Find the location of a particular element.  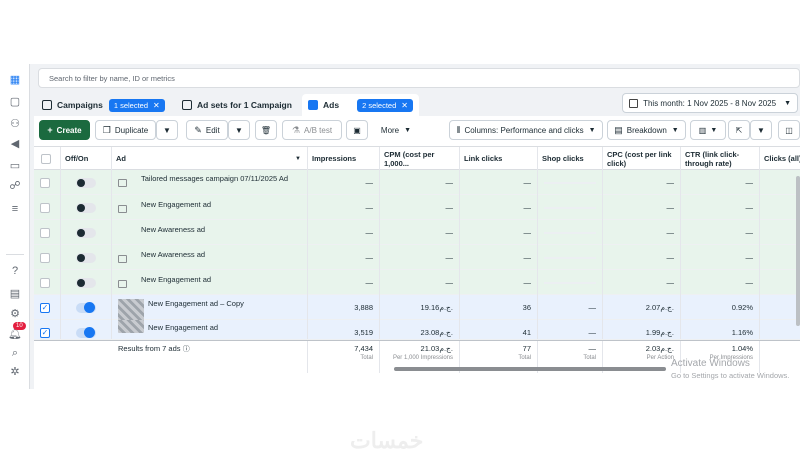

edit-dropdown: ▼ is located at coordinates (239, 130).